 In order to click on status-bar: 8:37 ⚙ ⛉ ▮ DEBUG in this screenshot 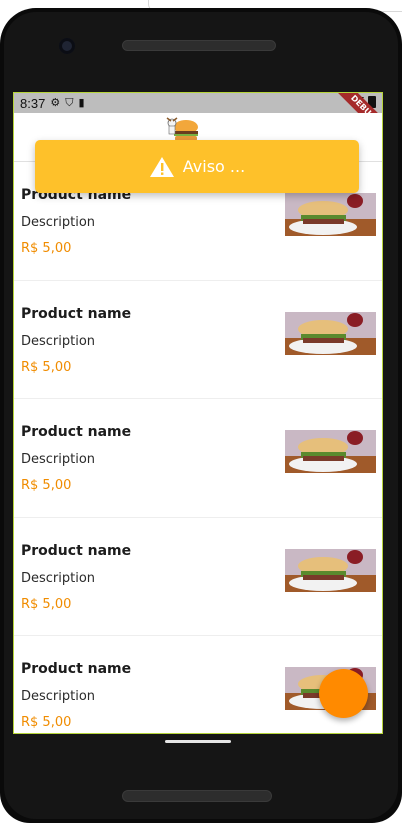, I will do `click(198, 119)`.